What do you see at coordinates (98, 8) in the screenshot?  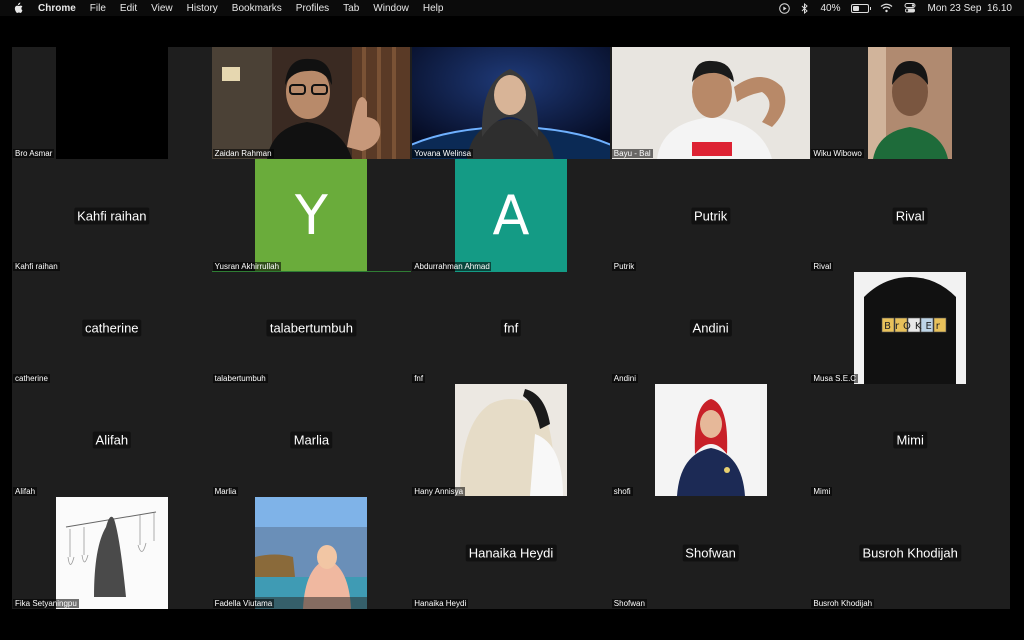 I see `menu-file: File` at bounding box center [98, 8].